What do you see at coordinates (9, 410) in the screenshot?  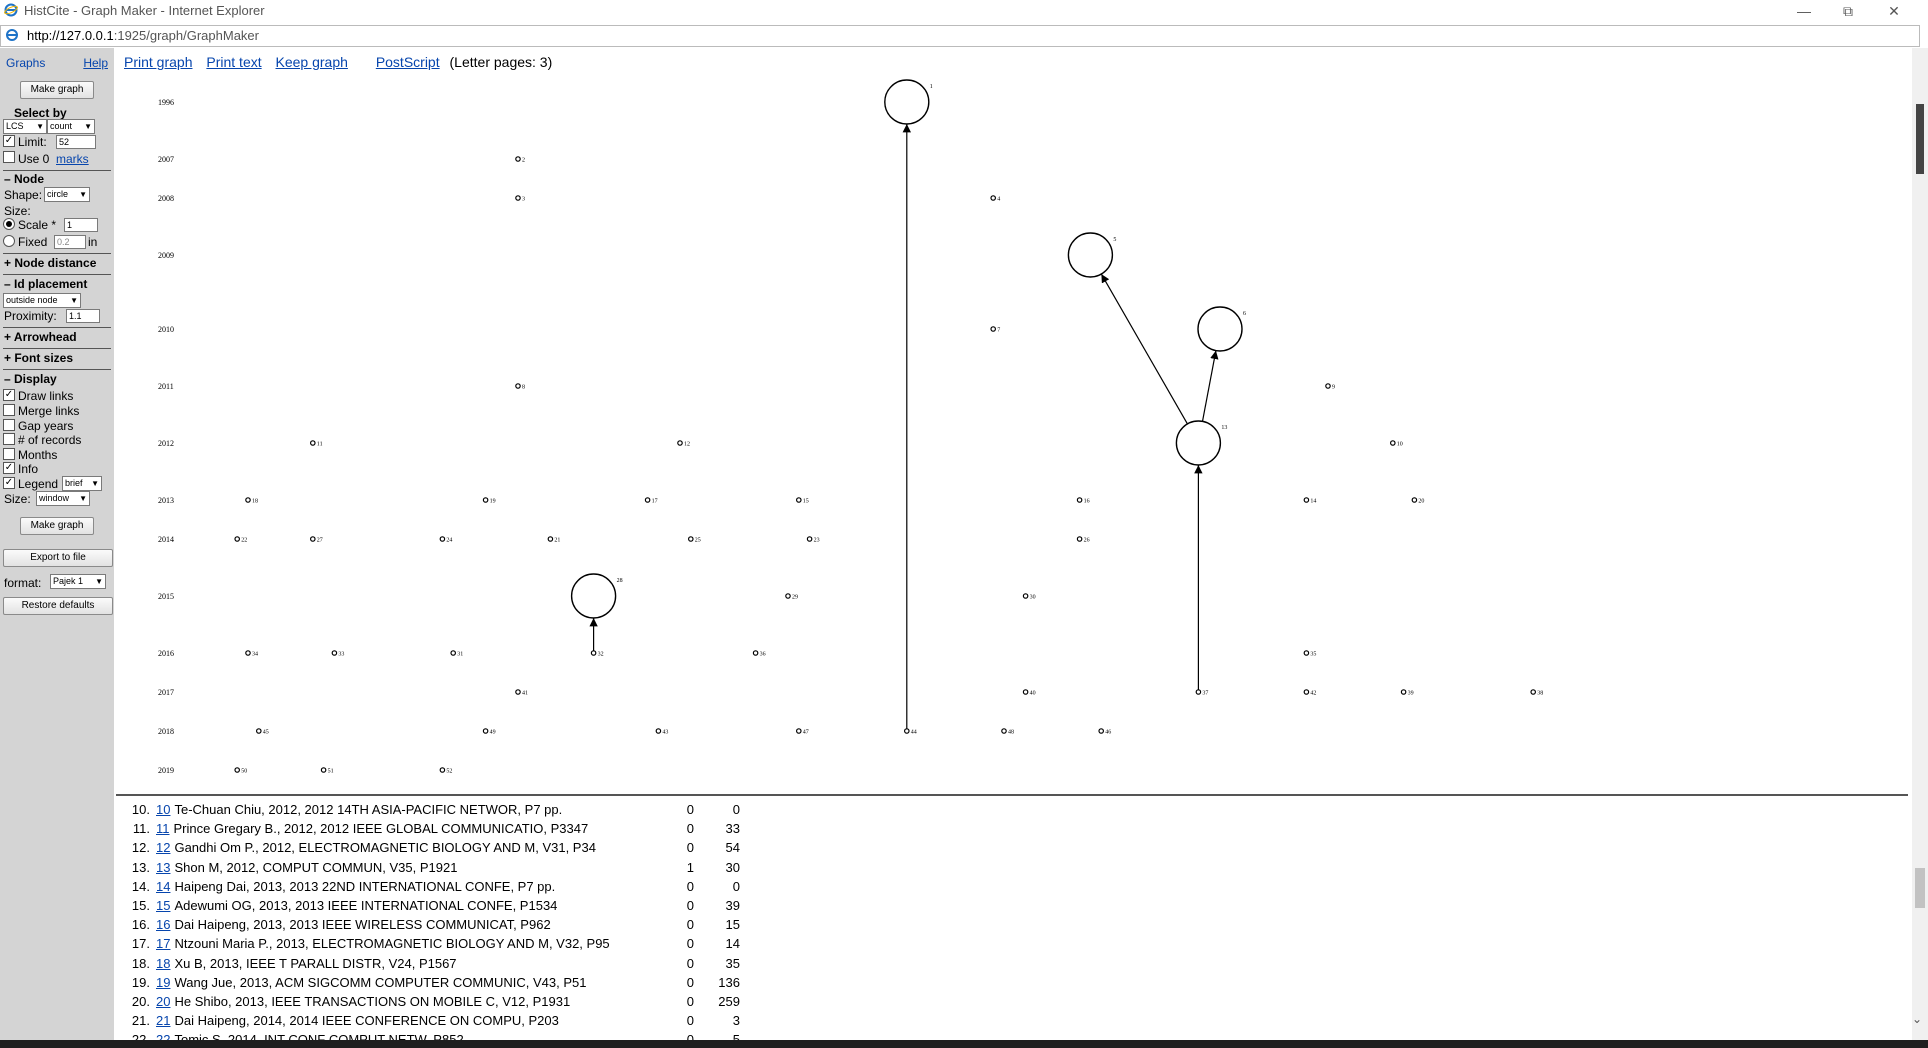 I see `merge-links-checkbox` at bounding box center [9, 410].